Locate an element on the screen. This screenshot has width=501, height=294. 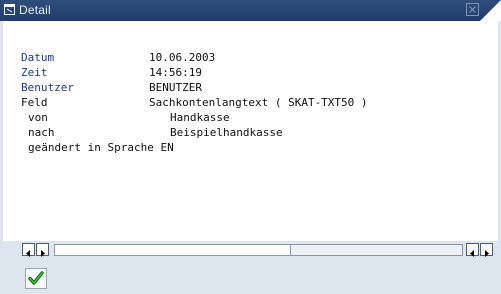
window-icon is located at coordinates (9, 9).